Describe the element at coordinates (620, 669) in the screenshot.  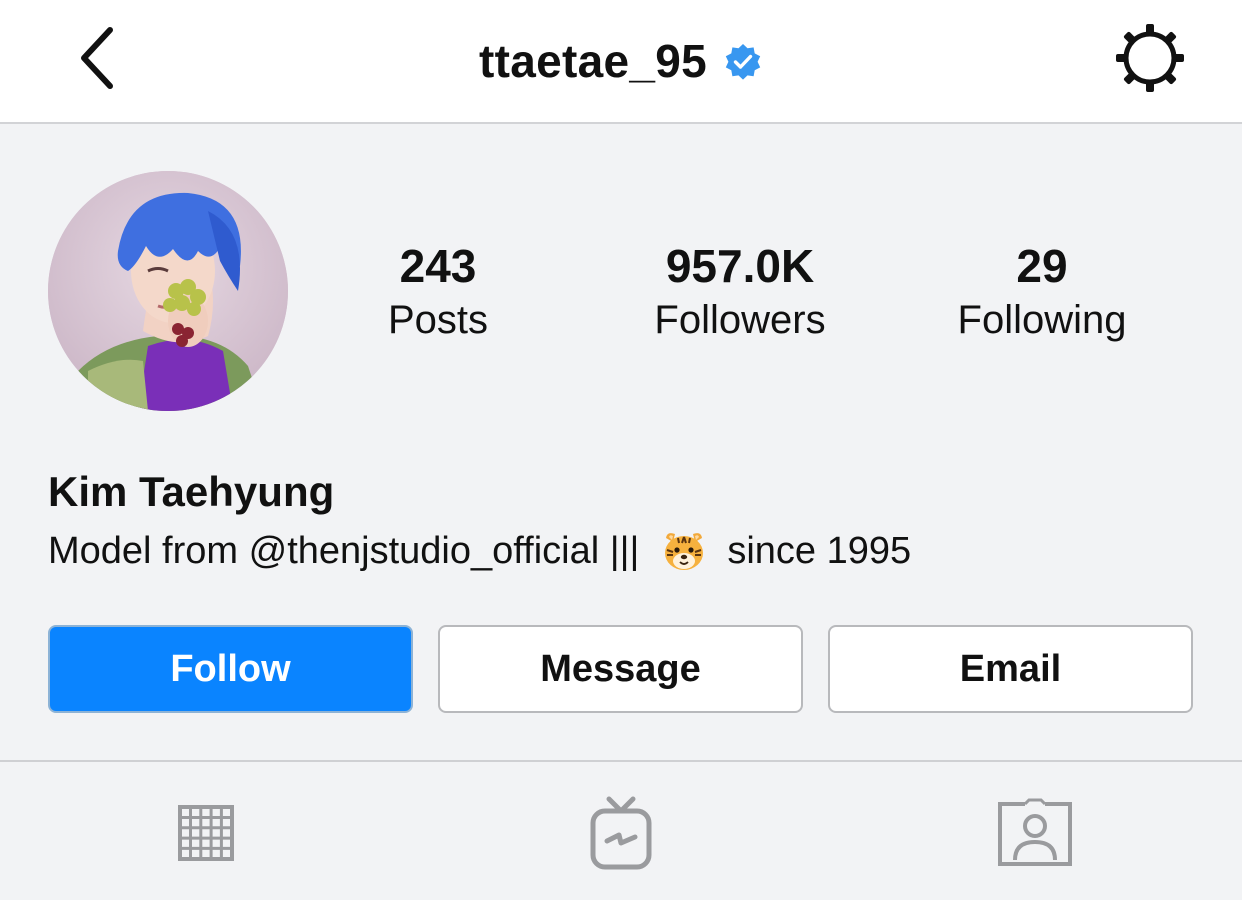
I see `message-button: Message` at that location.